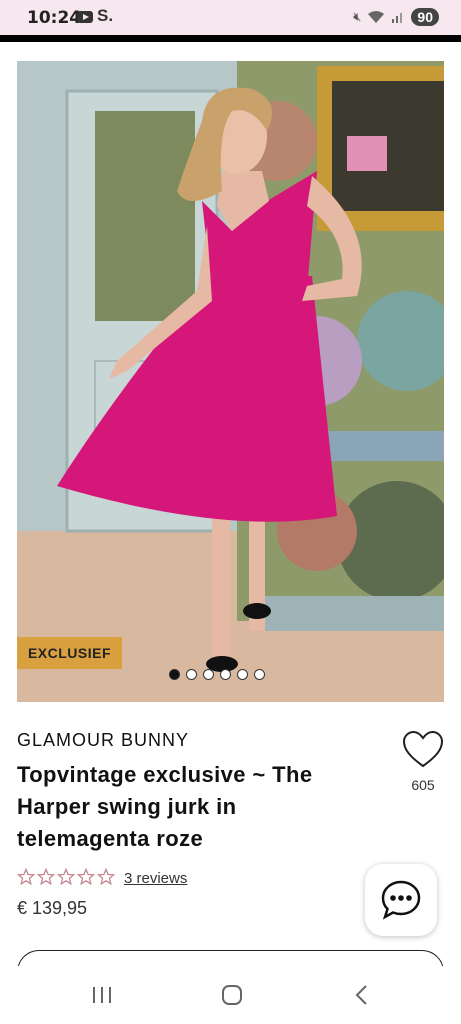 The height and width of the screenshot is (1024, 461). Describe the element at coordinates (423, 785) in the screenshot. I see `favorites-count: 605` at that location.